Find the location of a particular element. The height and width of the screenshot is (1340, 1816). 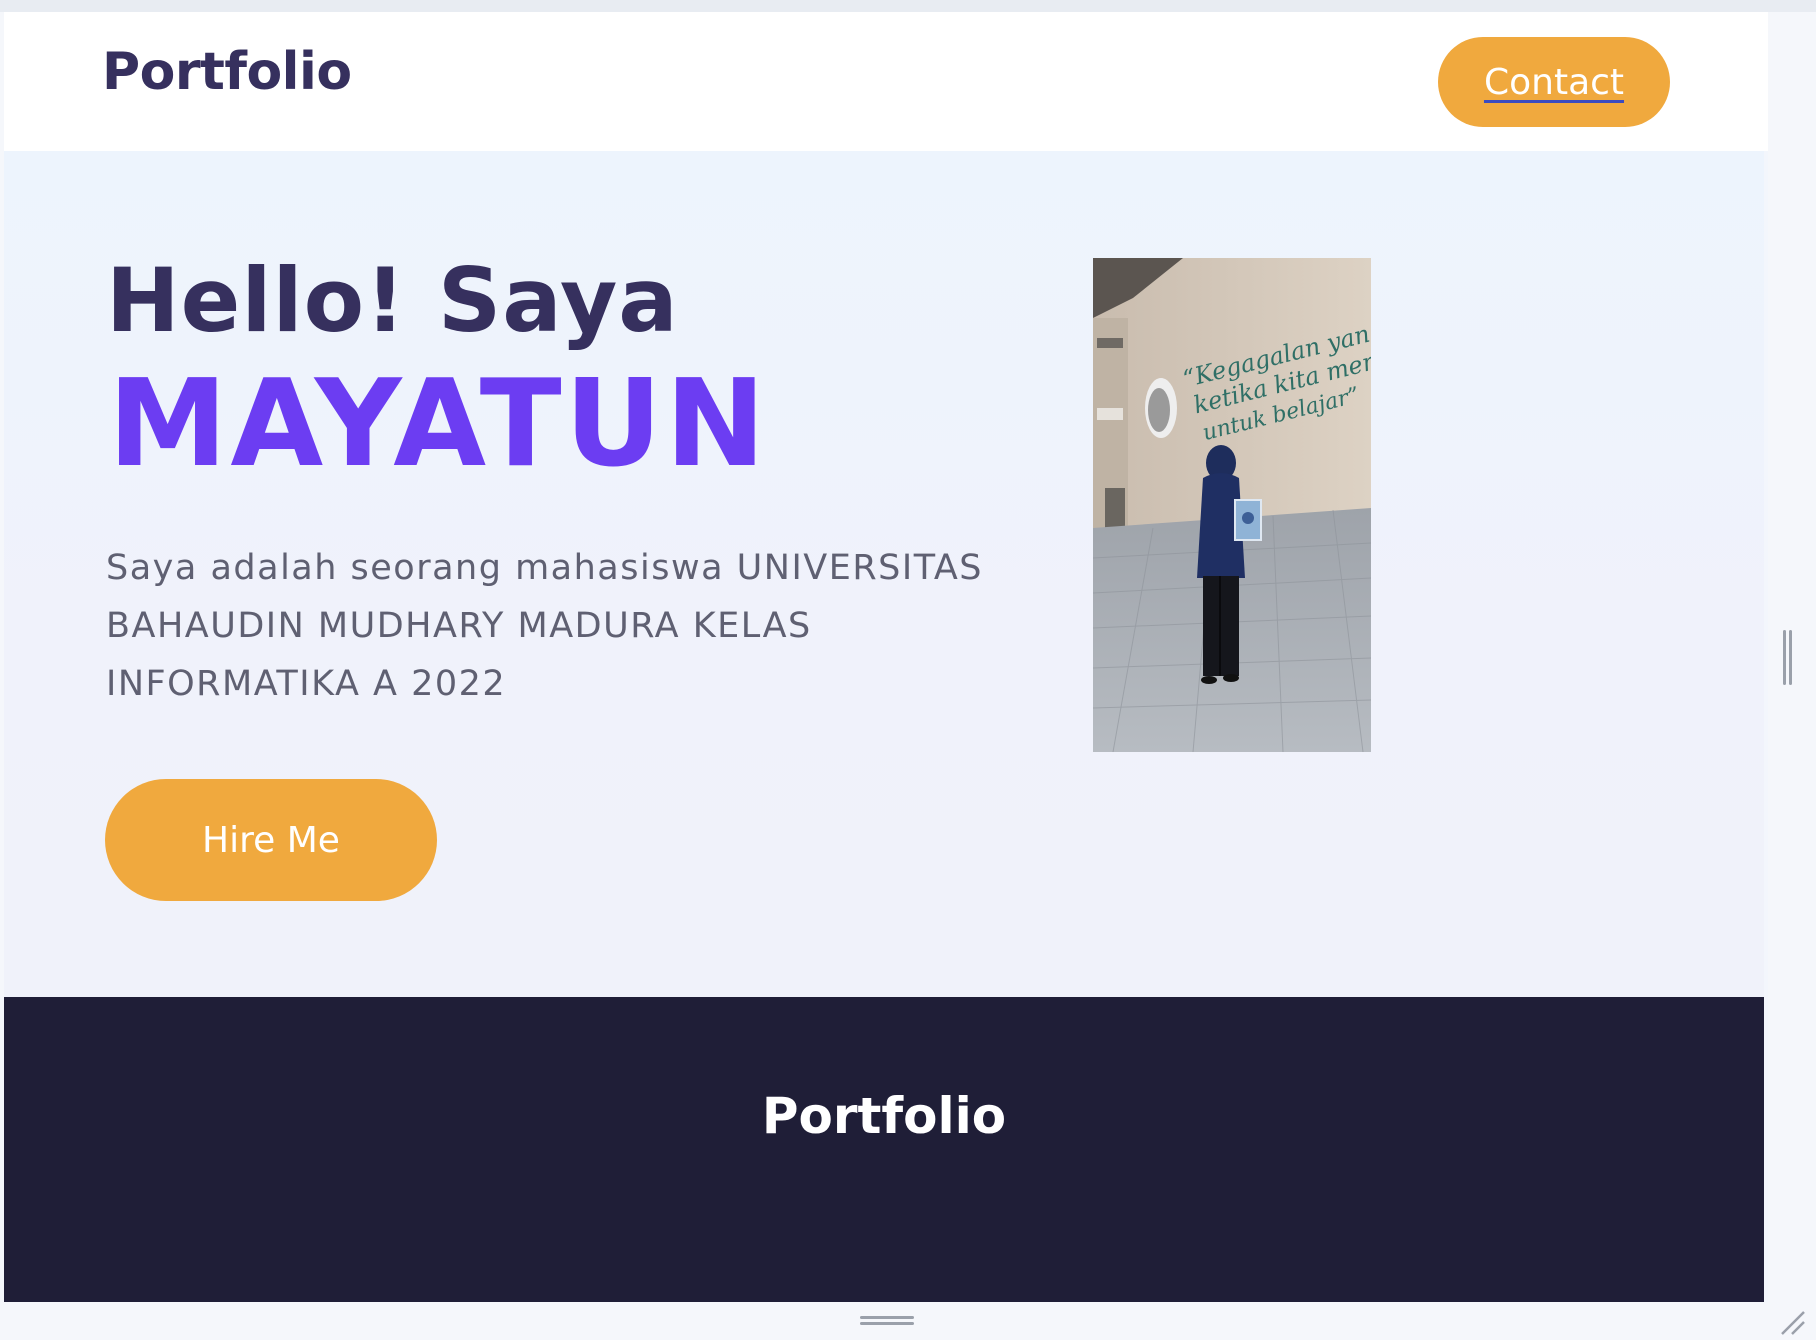

contact-button: Contact is located at coordinates (1554, 82).